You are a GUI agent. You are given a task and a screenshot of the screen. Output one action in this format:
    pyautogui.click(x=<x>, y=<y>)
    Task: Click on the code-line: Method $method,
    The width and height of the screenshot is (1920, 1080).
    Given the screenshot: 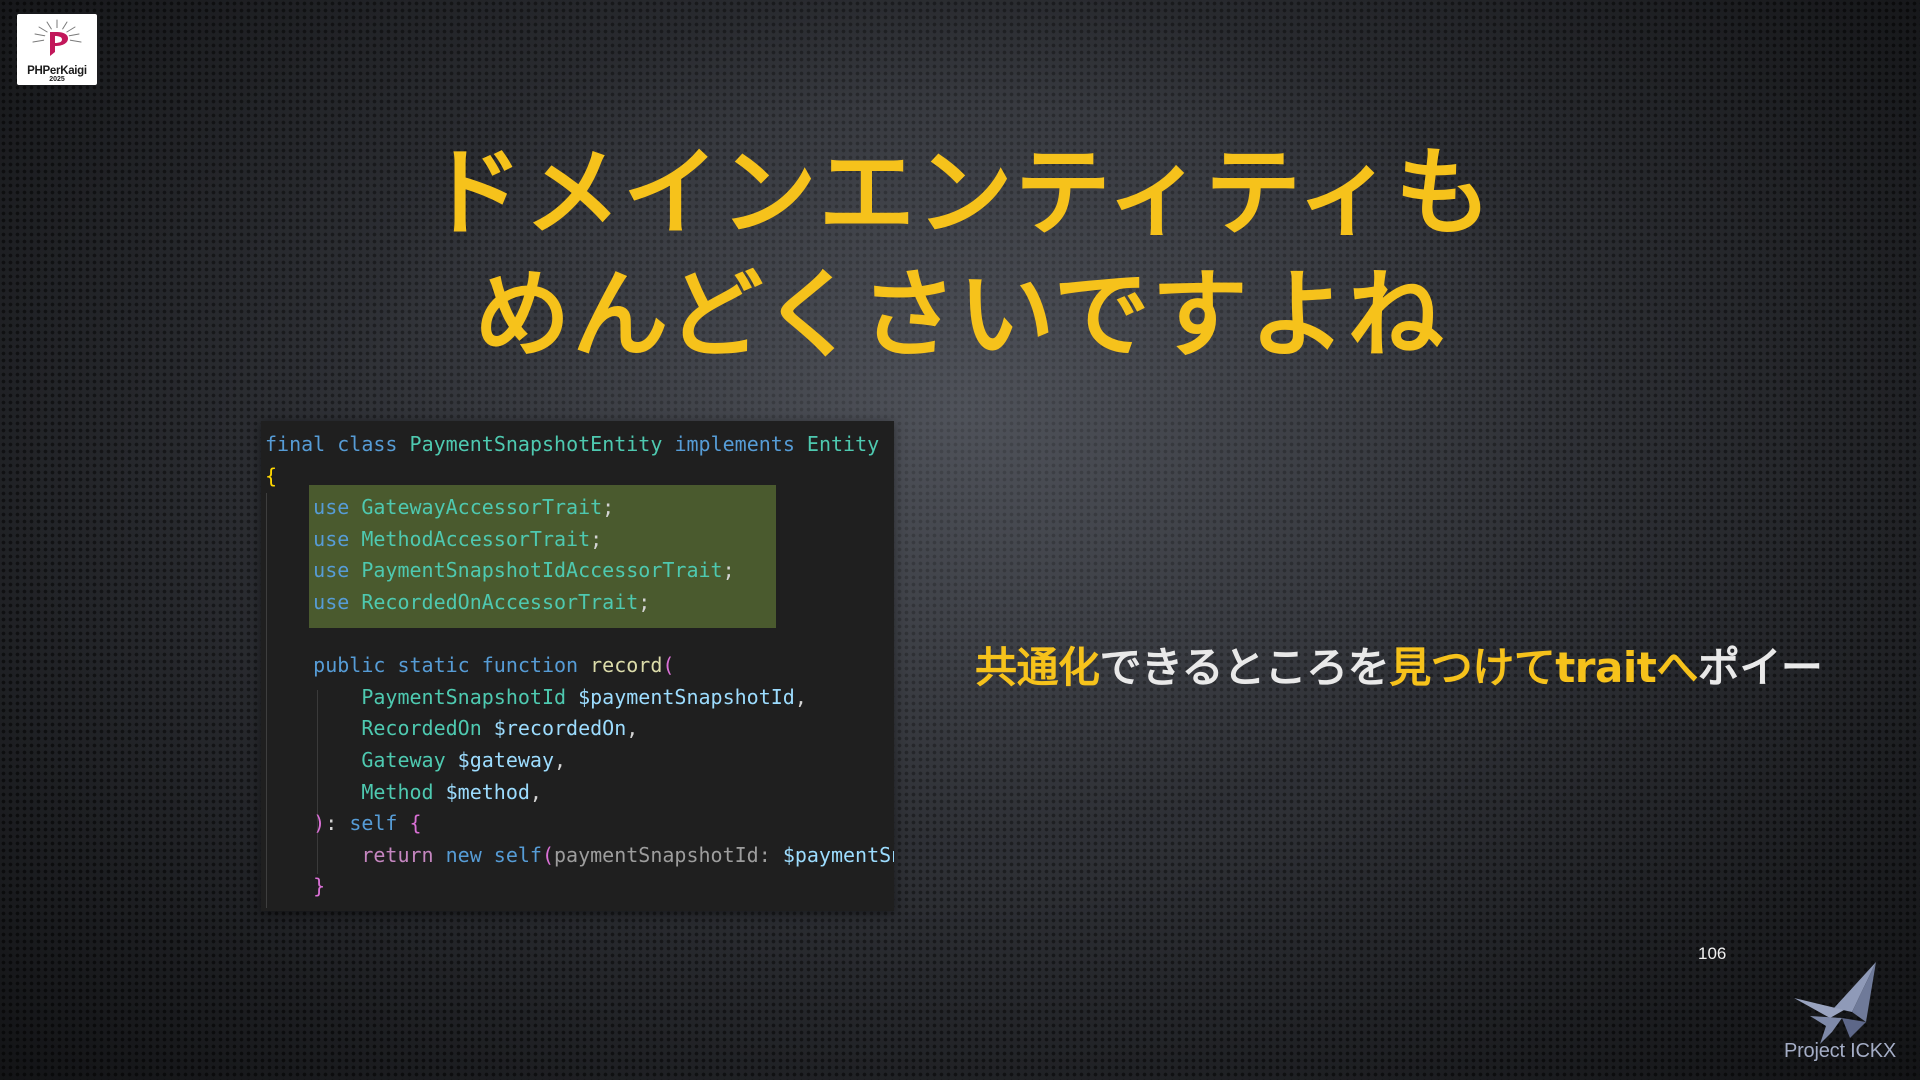 What is the action you would take?
    pyautogui.click(x=579, y=793)
    